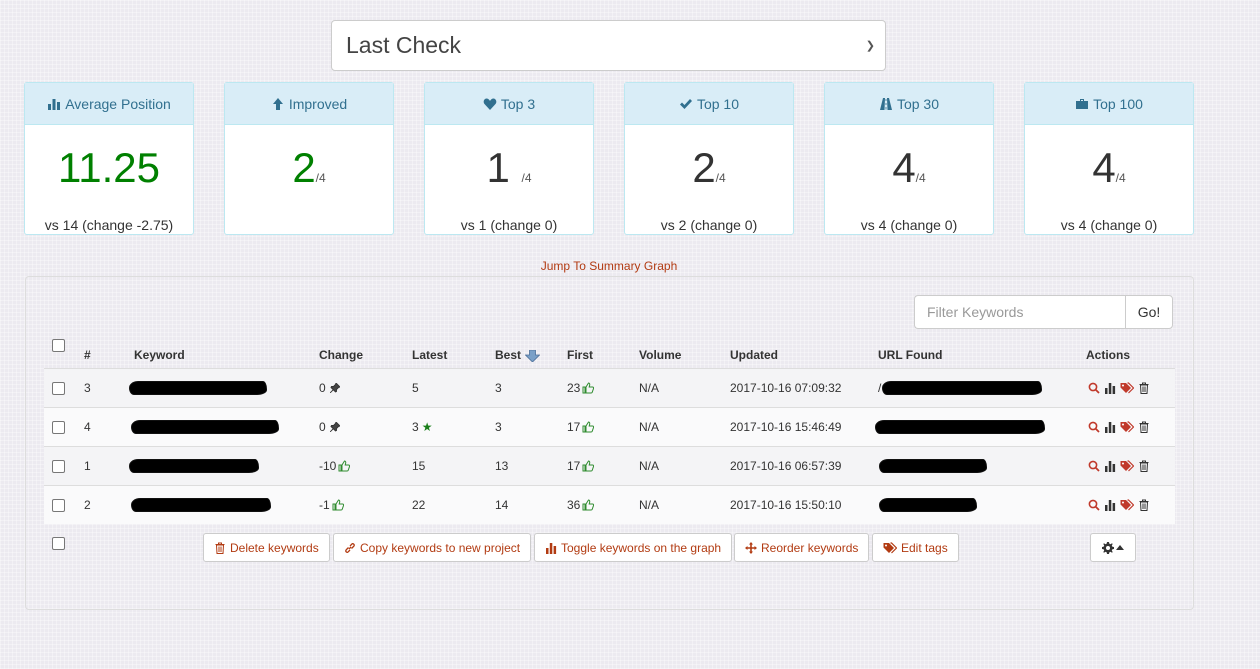  What do you see at coordinates (960, 388) in the screenshot?
I see `url-redacted: /` at bounding box center [960, 388].